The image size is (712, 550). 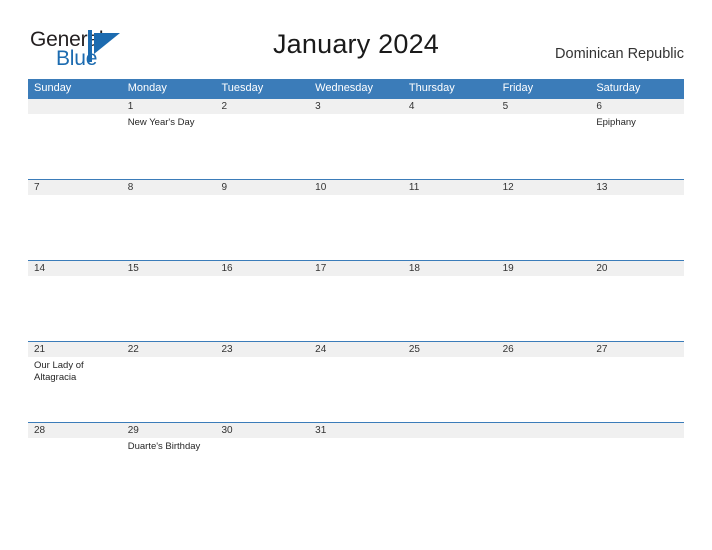 What do you see at coordinates (37, 187) in the screenshot?
I see `day-number: 7` at bounding box center [37, 187].